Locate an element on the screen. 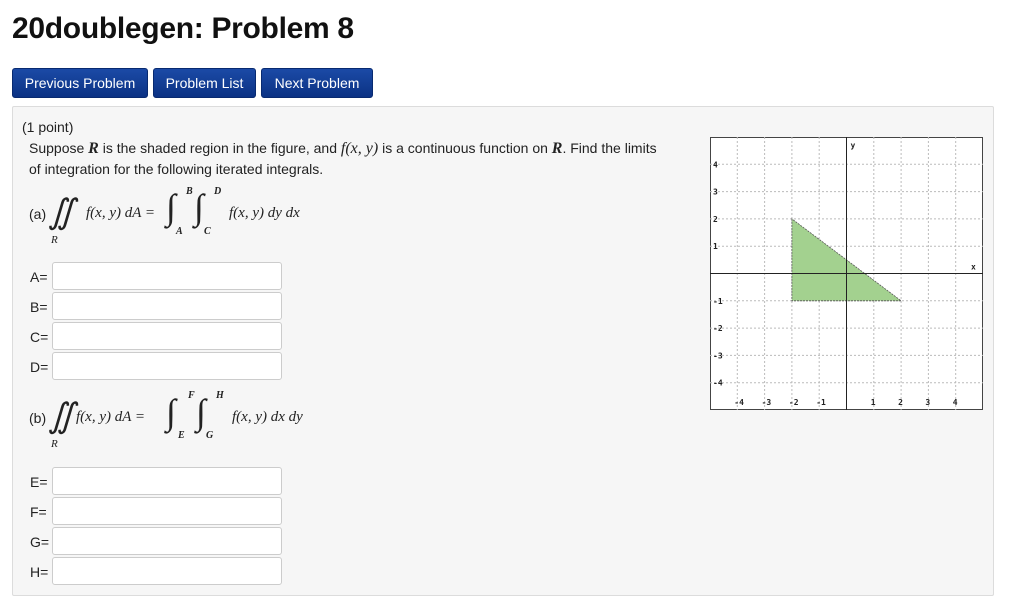  x-tick-label: 3 is located at coordinates (927, 402).